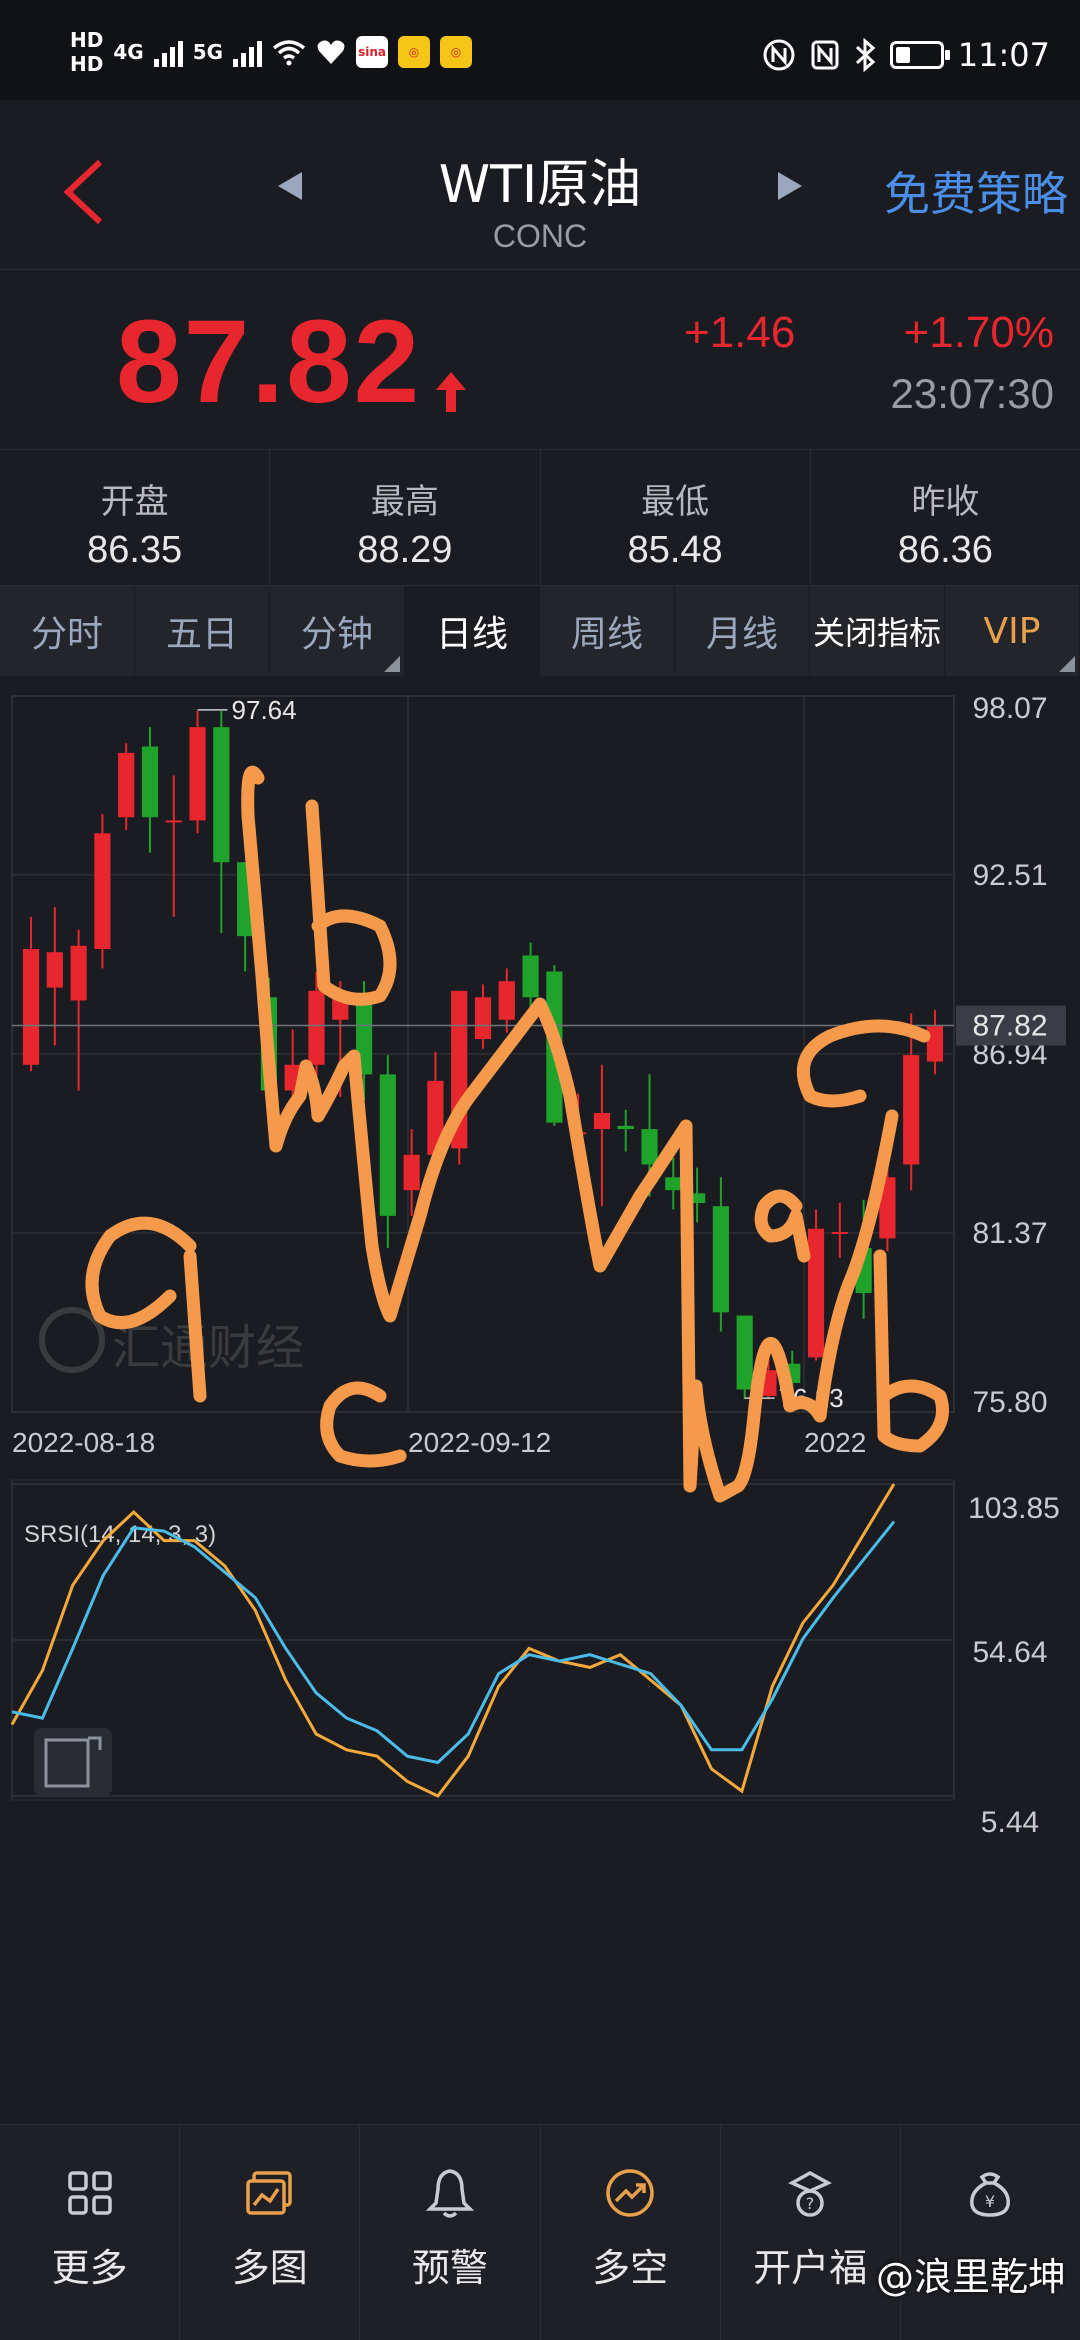 Image resolution: width=1080 pixels, height=2340 pixels. I want to click on current-price-label: 87.82, so click(1009, 1026).